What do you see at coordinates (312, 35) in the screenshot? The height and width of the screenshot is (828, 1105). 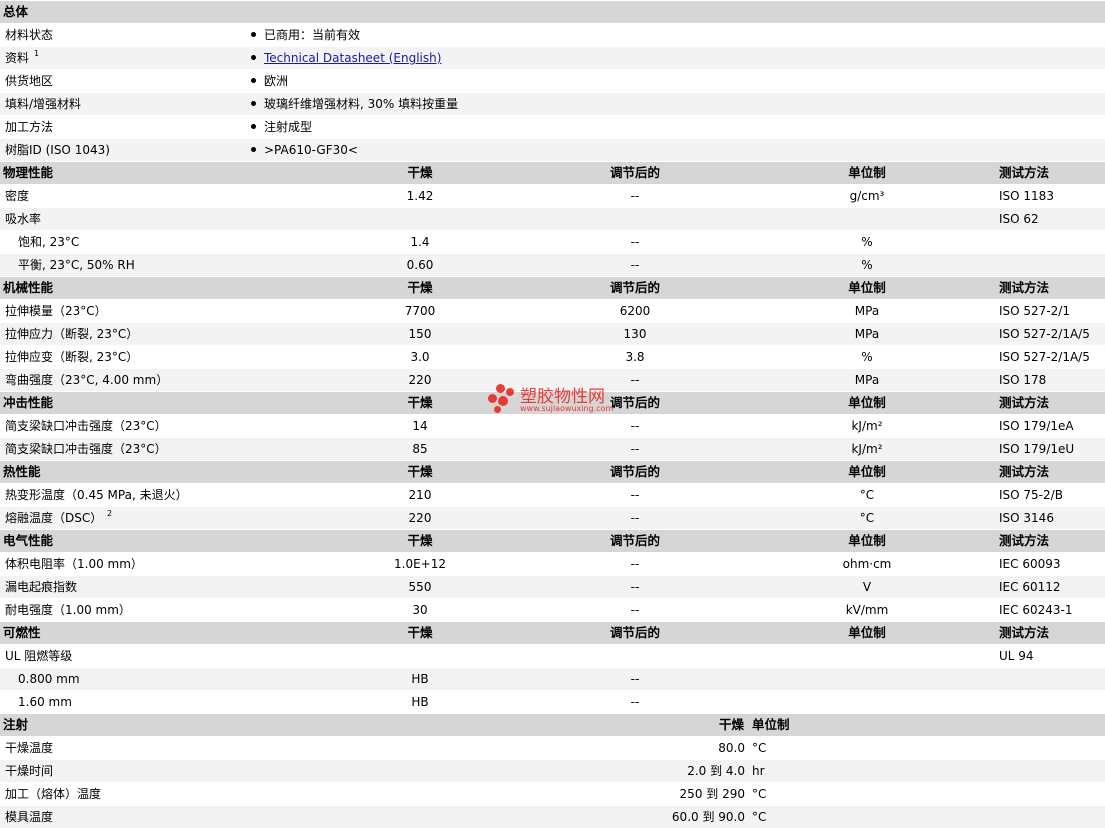 I see `row-value: 已商用：当前有效` at bounding box center [312, 35].